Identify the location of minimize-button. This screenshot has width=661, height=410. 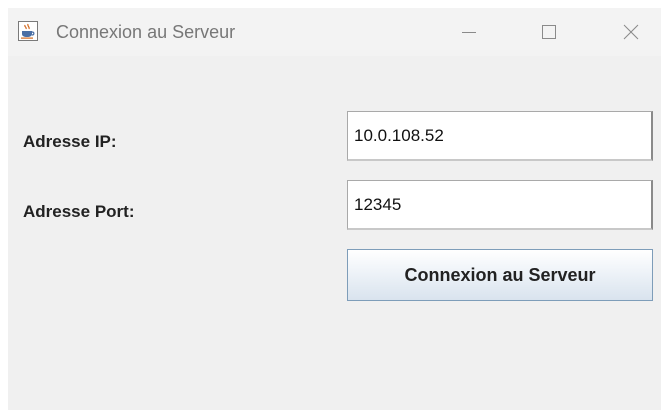
(469, 32).